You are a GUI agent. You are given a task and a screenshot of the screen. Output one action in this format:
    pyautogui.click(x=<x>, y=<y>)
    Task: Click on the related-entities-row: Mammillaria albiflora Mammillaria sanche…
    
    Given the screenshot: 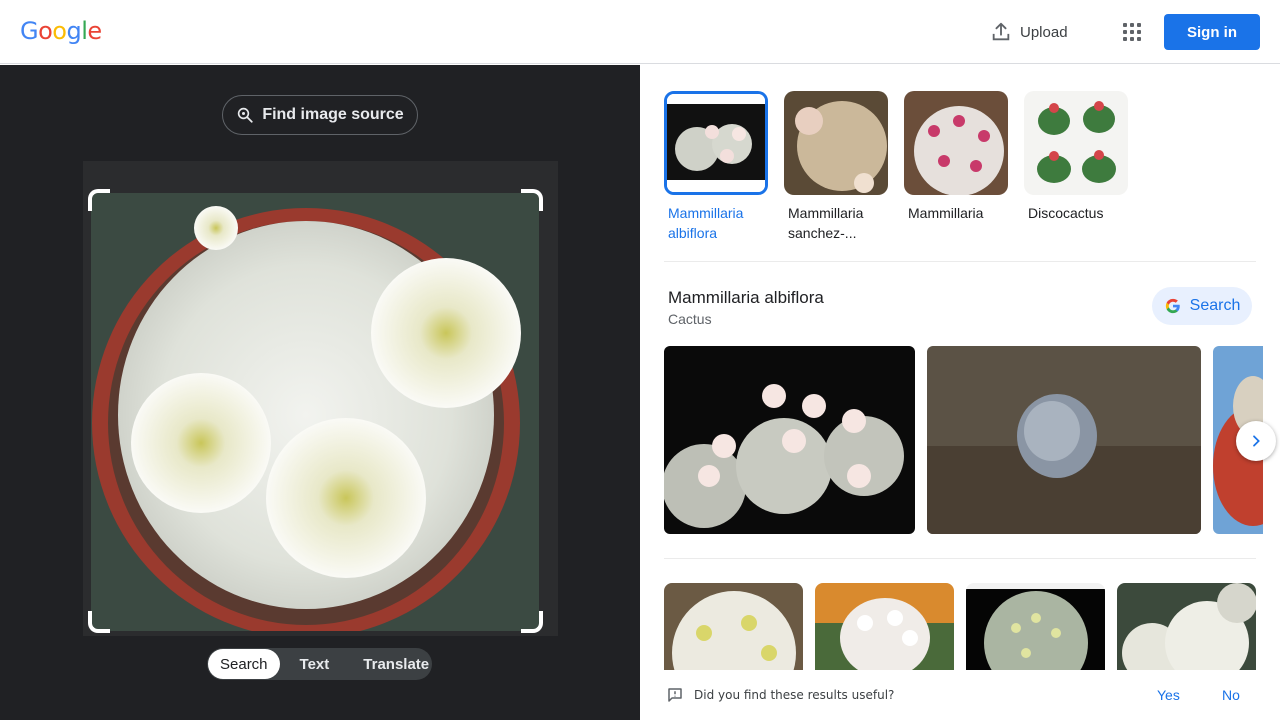 What is the action you would take?
    pyautogui.click(x=896, y=167)
    